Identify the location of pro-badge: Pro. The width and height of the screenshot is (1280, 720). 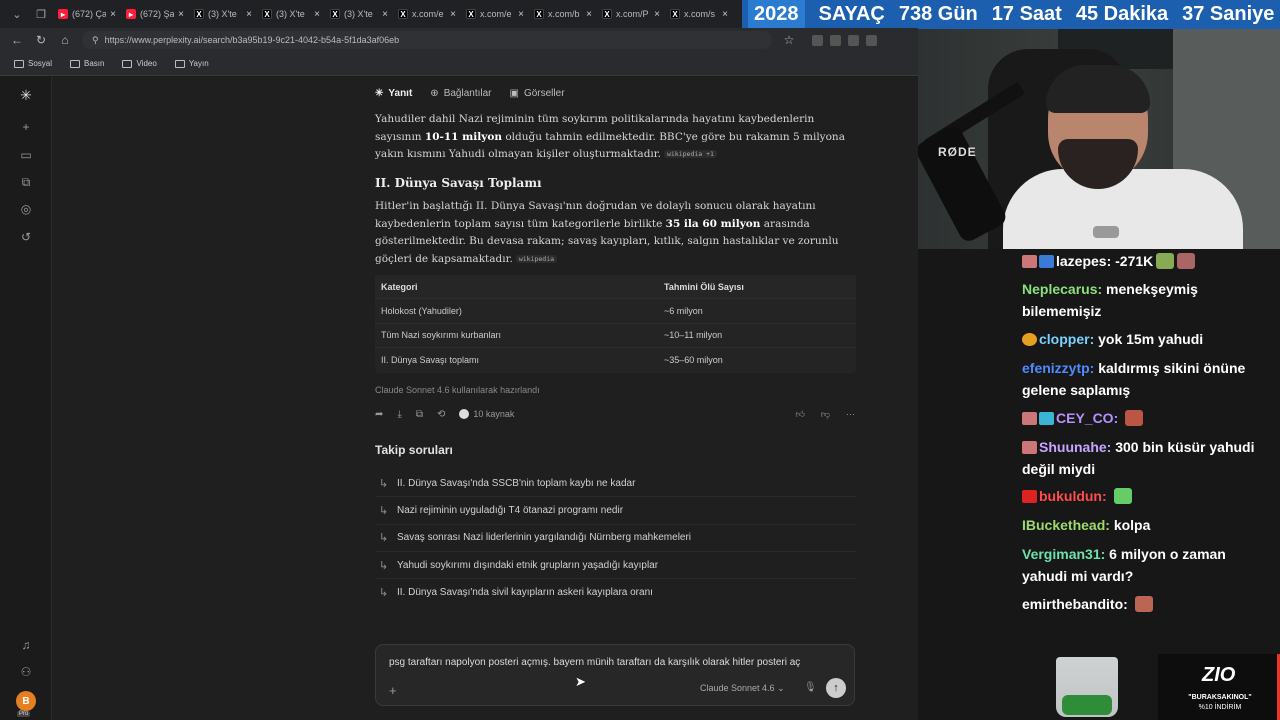
(24, 714).